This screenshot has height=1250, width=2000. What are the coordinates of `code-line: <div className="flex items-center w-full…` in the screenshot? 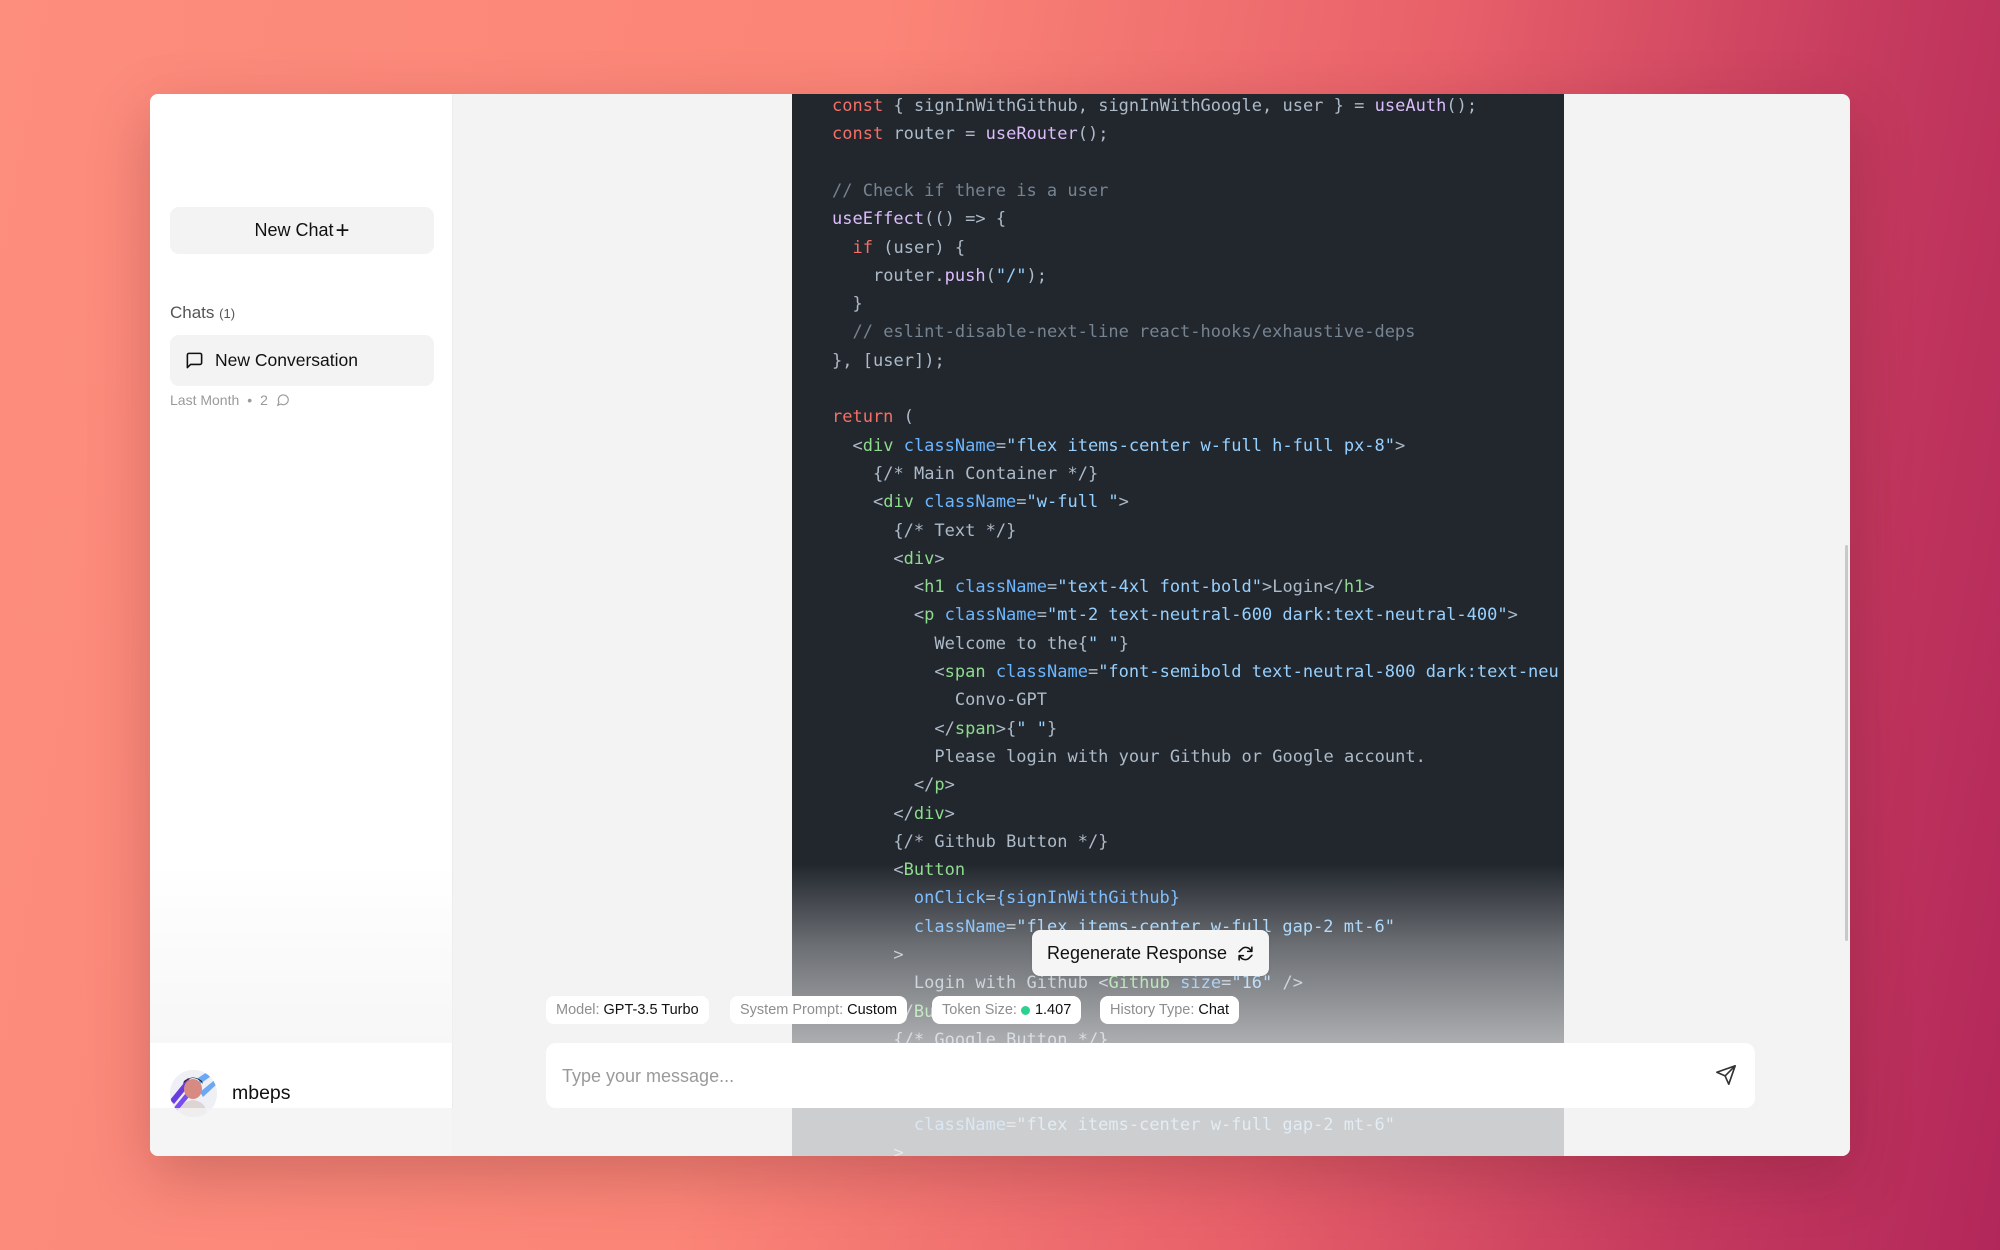 It's located at (1129, 445).